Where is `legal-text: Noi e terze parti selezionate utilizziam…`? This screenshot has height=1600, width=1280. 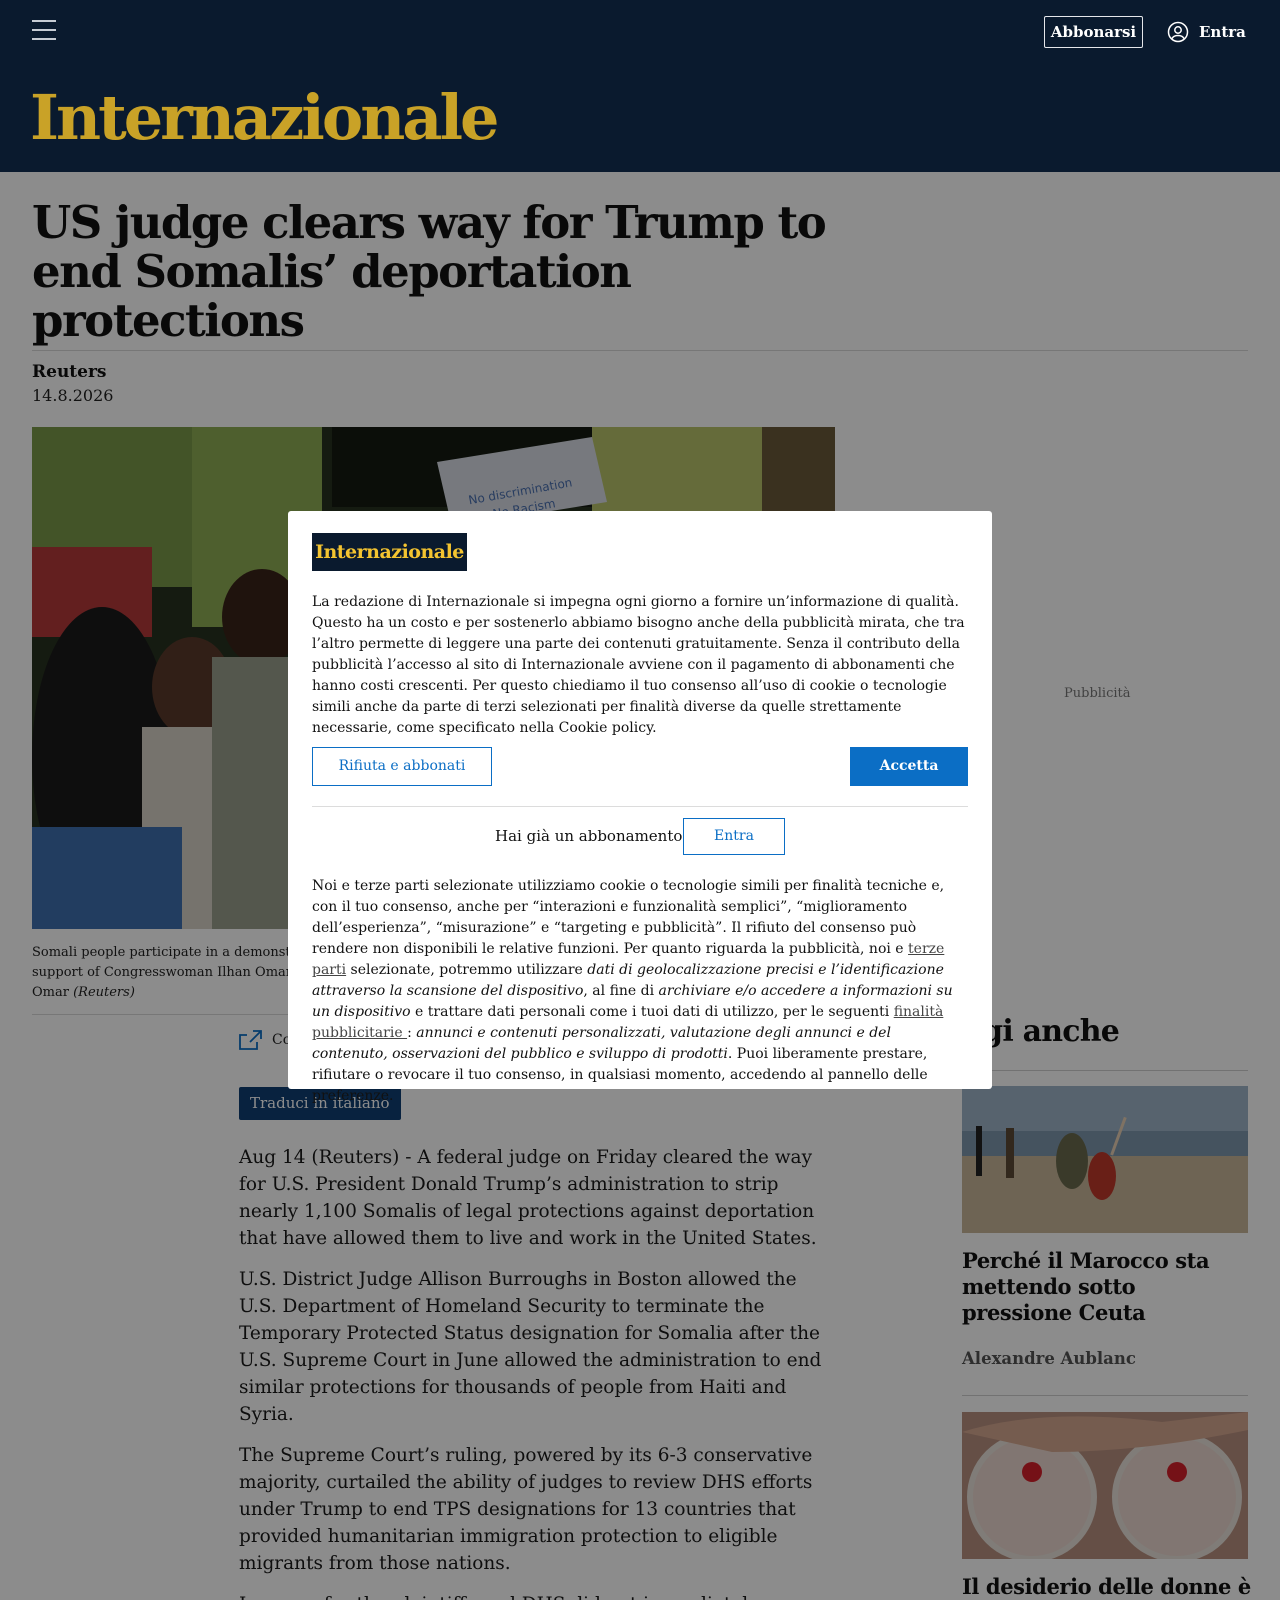
legal-text: Noi e terze parti selezionate utilizziam… is located at coordinates (628, 917).